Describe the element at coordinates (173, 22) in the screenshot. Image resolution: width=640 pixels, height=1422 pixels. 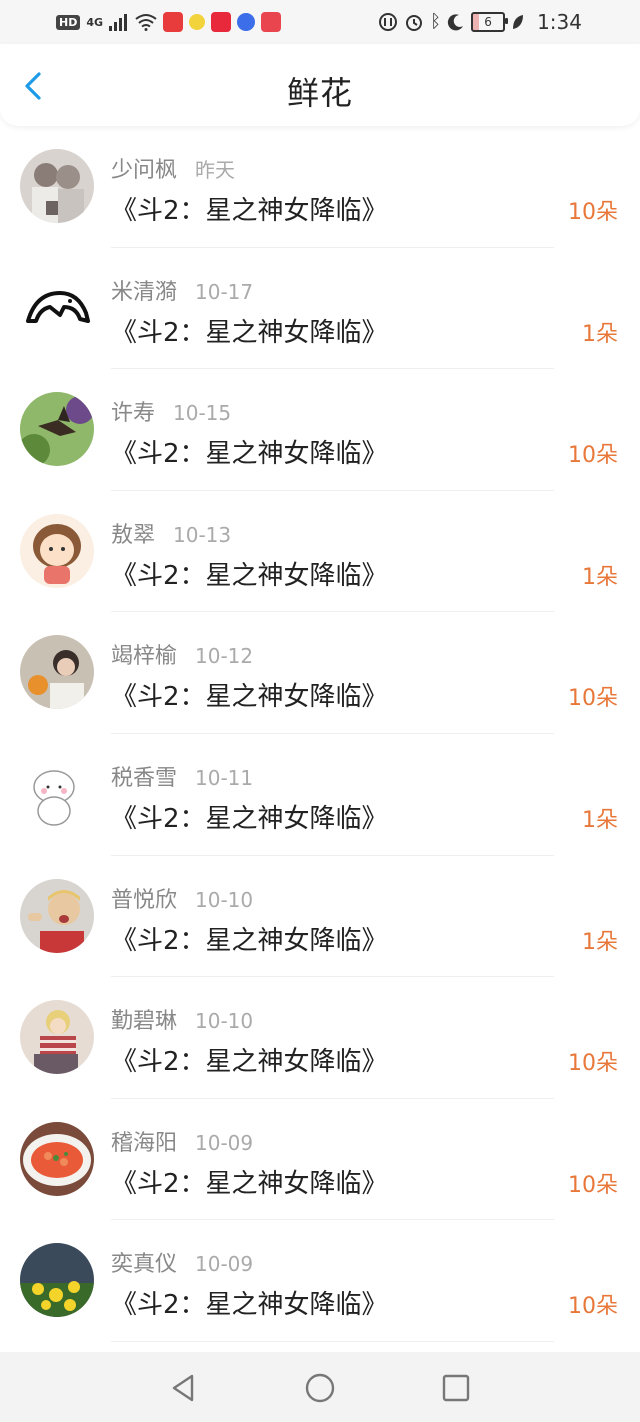
I see `huawei-app-icon` at that location.